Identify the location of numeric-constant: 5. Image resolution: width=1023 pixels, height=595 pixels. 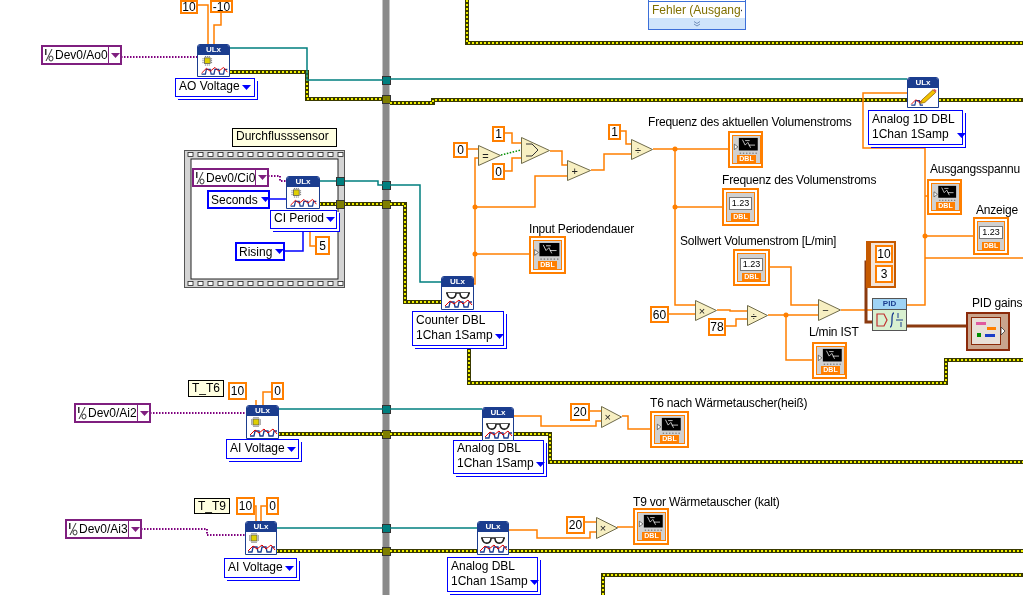
(322, 245).